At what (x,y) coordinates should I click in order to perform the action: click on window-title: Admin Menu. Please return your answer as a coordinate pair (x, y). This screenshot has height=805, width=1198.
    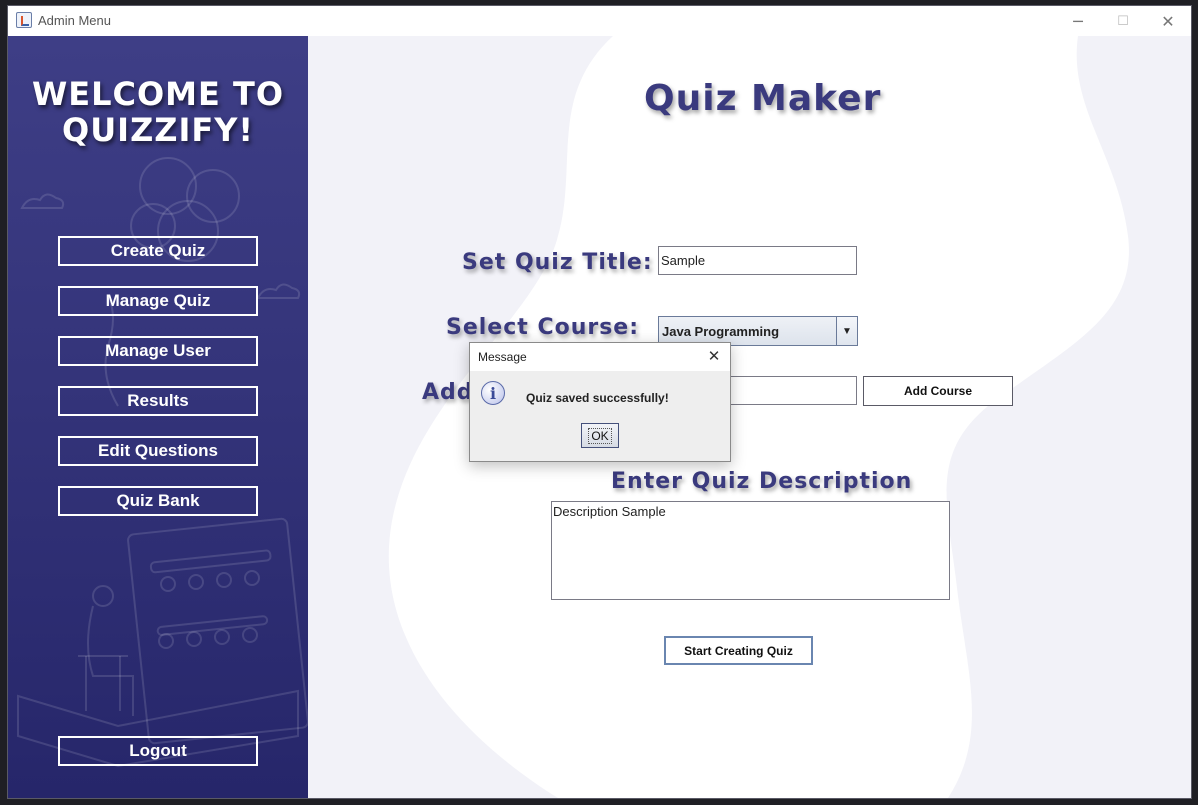
    Looking at the image, I should click on (74, 20).